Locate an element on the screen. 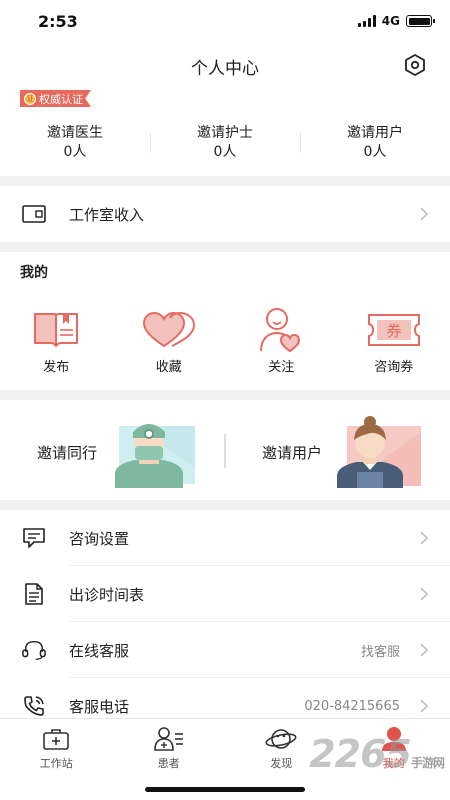  menu-item-label: 咨询设置 is located at coordinates (99, 538).